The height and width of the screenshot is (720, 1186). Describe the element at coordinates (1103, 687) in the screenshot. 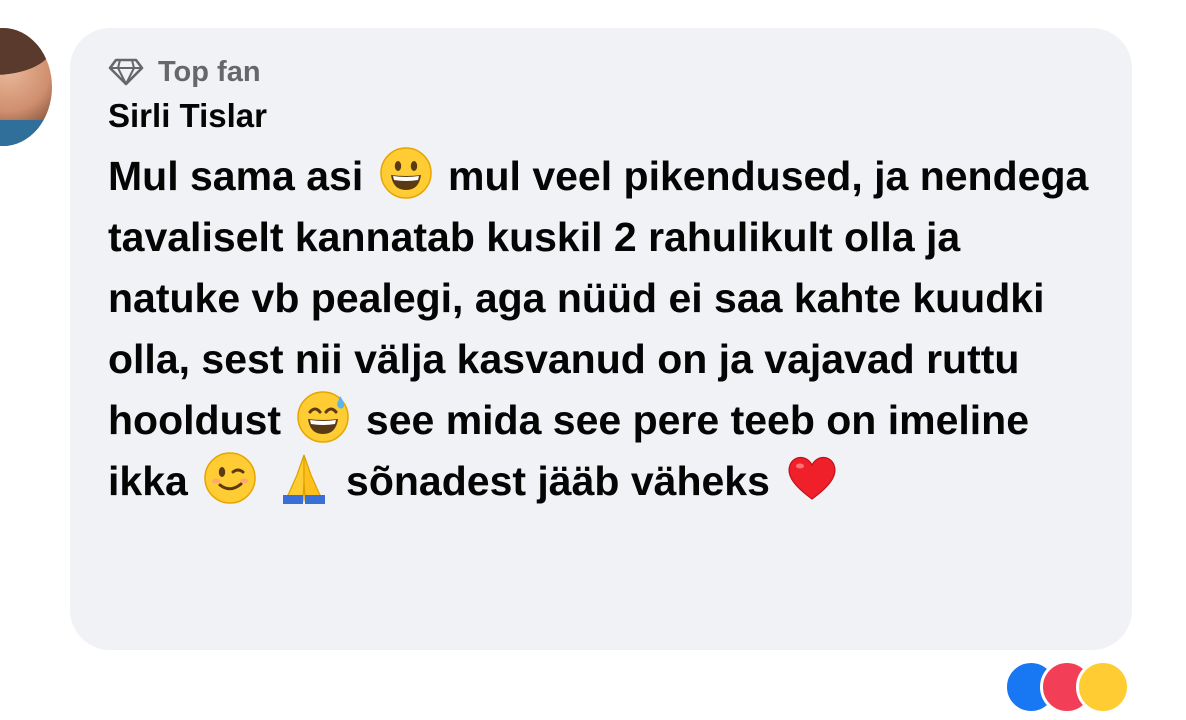

I see `wow-reaction-icon` at that location.